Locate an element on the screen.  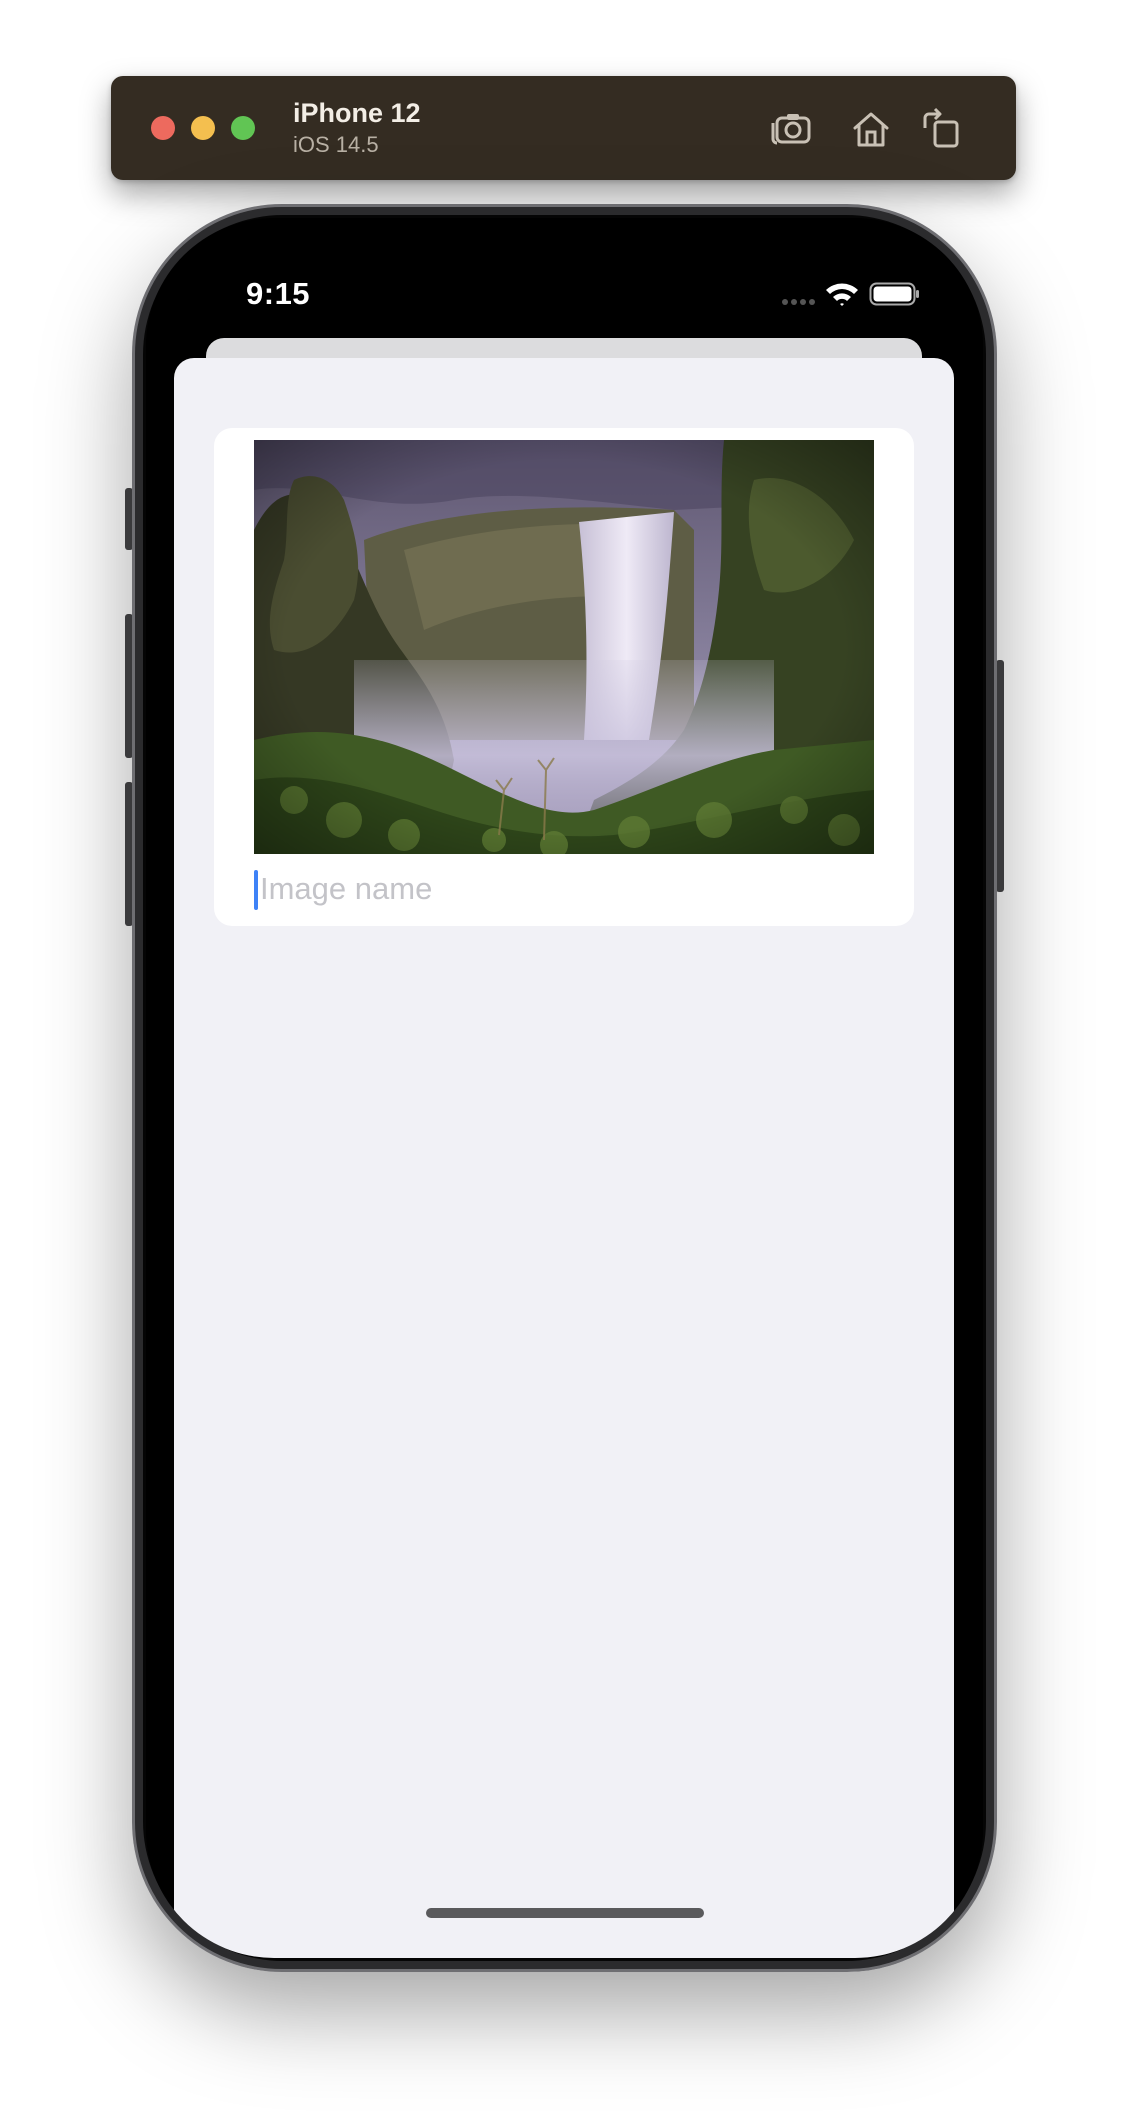
power-button is located at coordinates (1000, 776).